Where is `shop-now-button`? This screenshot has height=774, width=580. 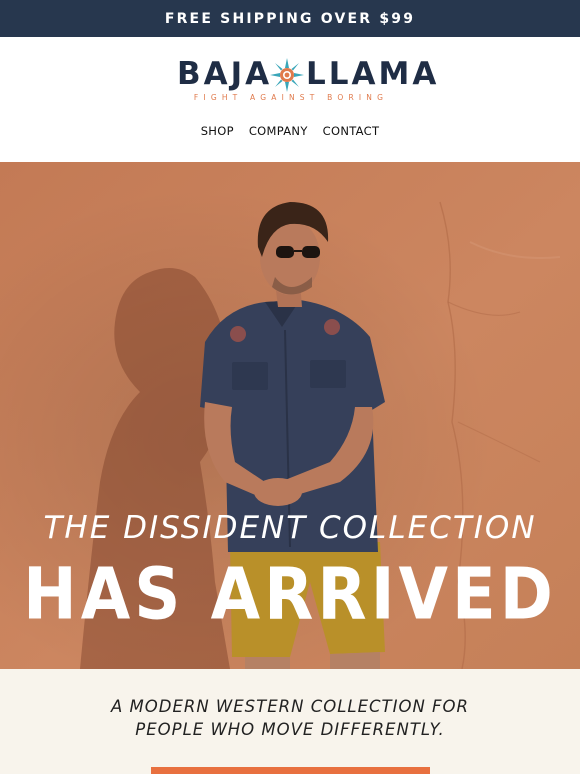 shop-now-button is located at coordinates (290, 770).